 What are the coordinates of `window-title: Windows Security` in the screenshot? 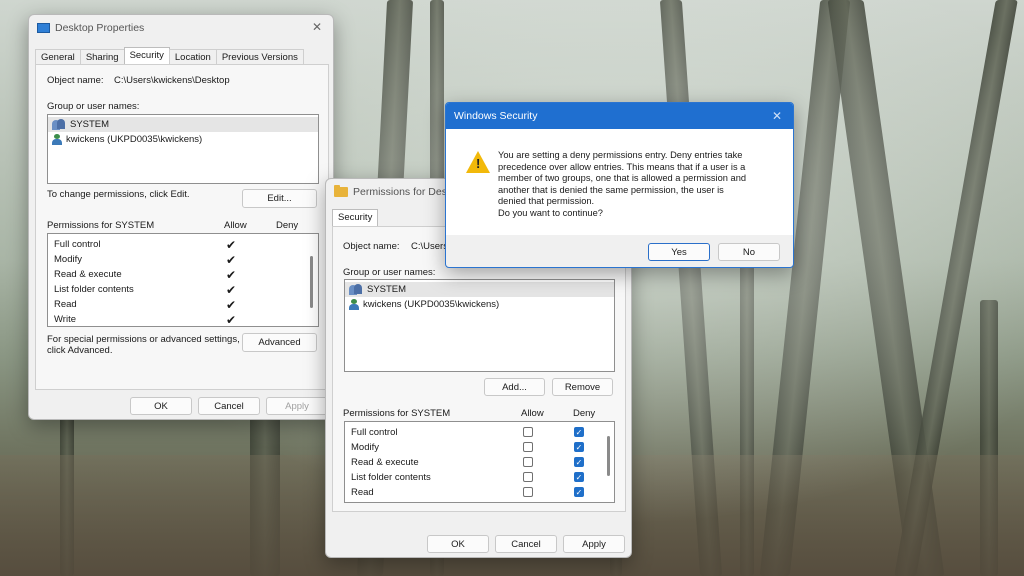 It's located at (496, 116).